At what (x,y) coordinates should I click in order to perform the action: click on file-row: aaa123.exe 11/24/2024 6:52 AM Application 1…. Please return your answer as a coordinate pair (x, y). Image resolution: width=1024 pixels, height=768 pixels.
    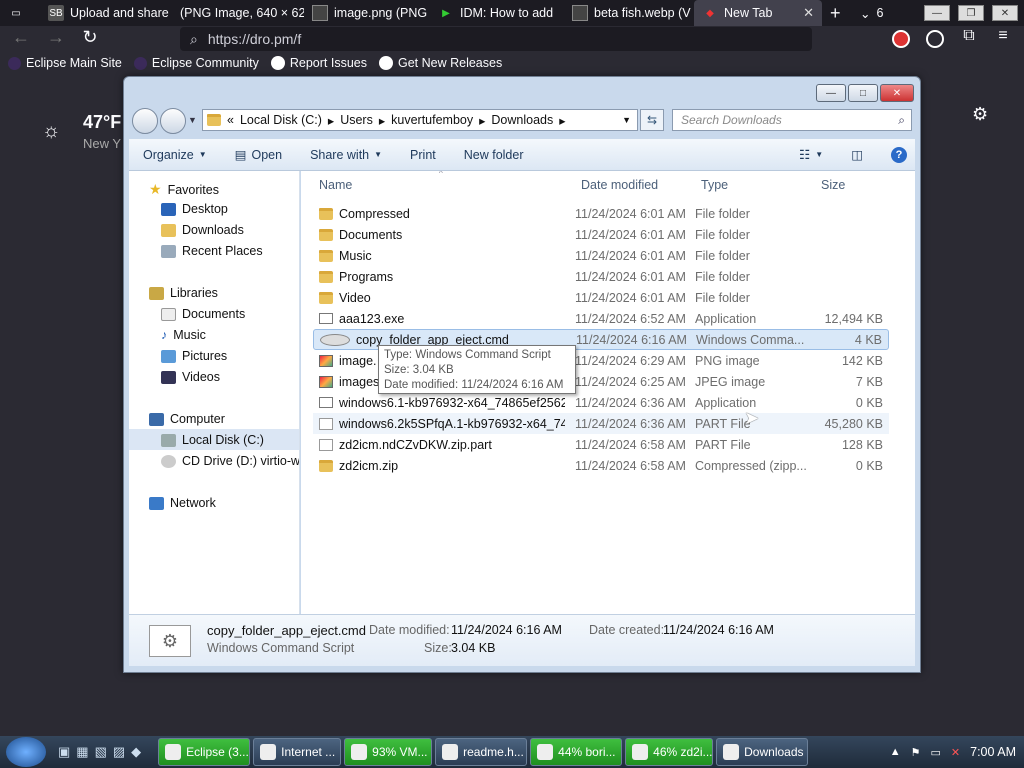
    Looking at the image, I should click on (601, 318).